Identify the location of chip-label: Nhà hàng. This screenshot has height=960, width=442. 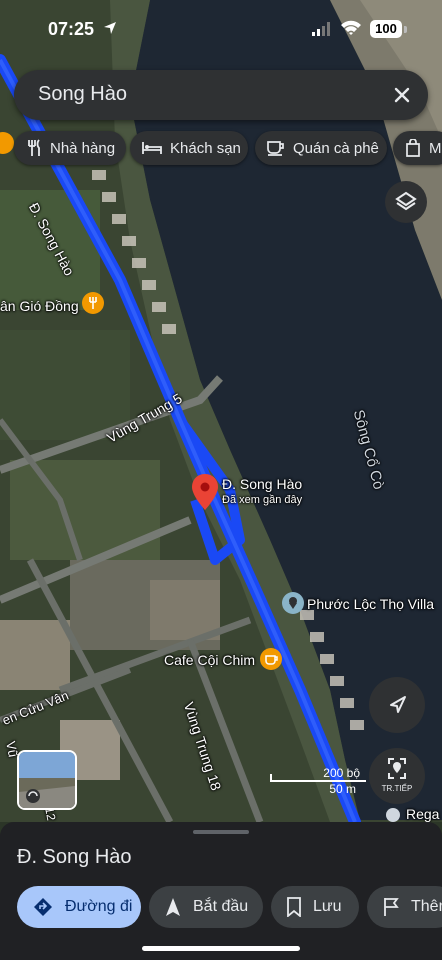
(83, 148).